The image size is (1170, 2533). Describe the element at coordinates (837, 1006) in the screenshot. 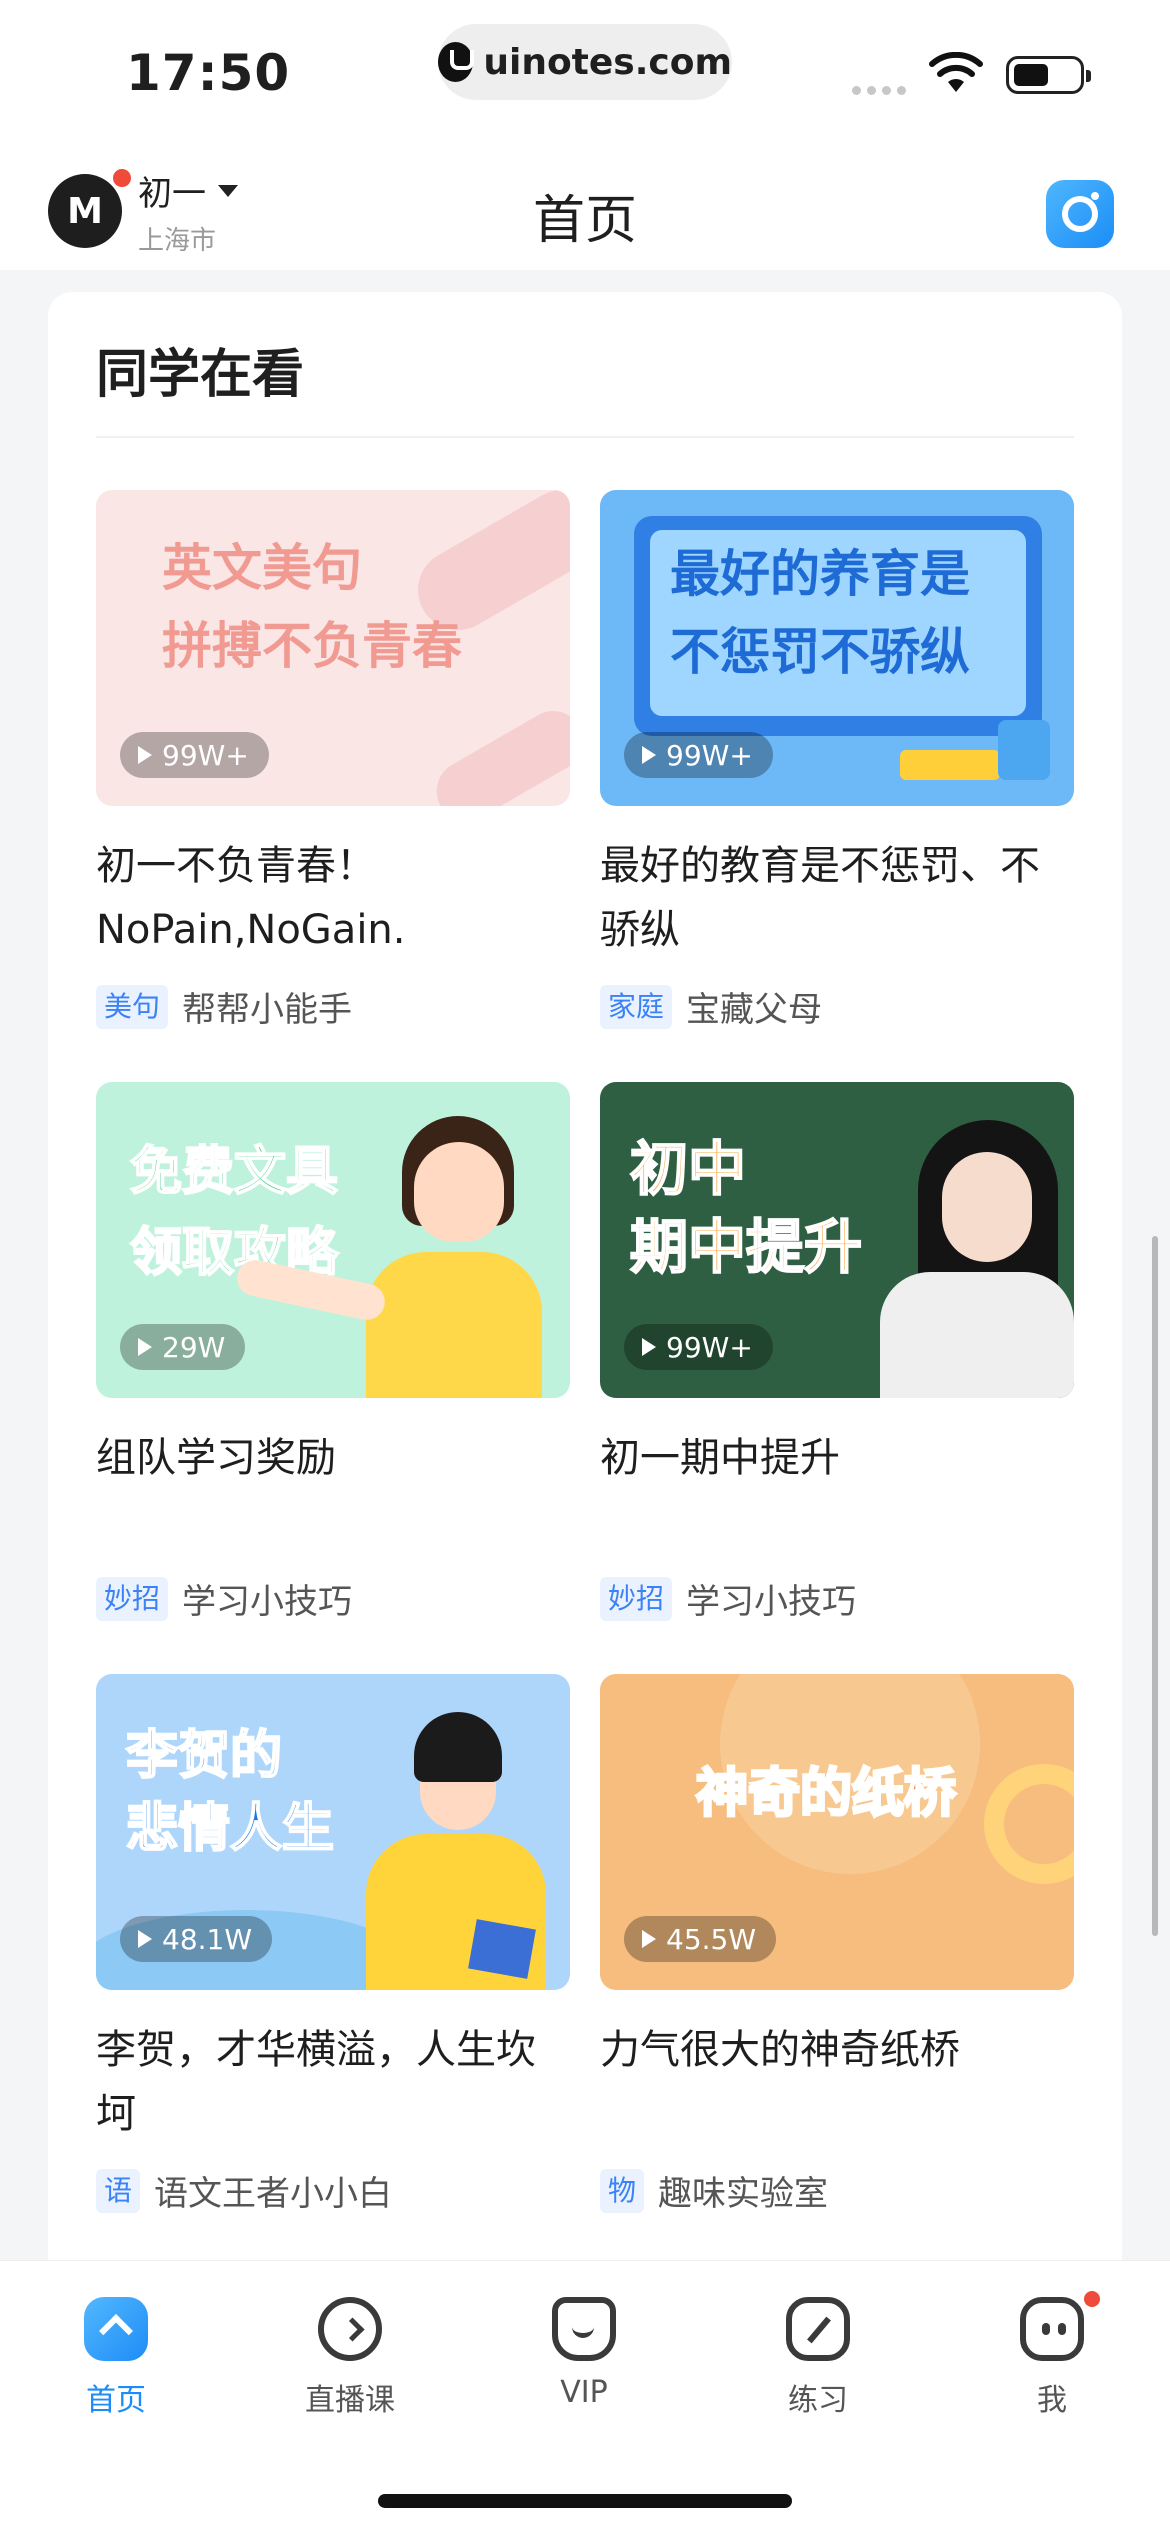

I see `item-meta: 家庭 宝藏父母` at that location.